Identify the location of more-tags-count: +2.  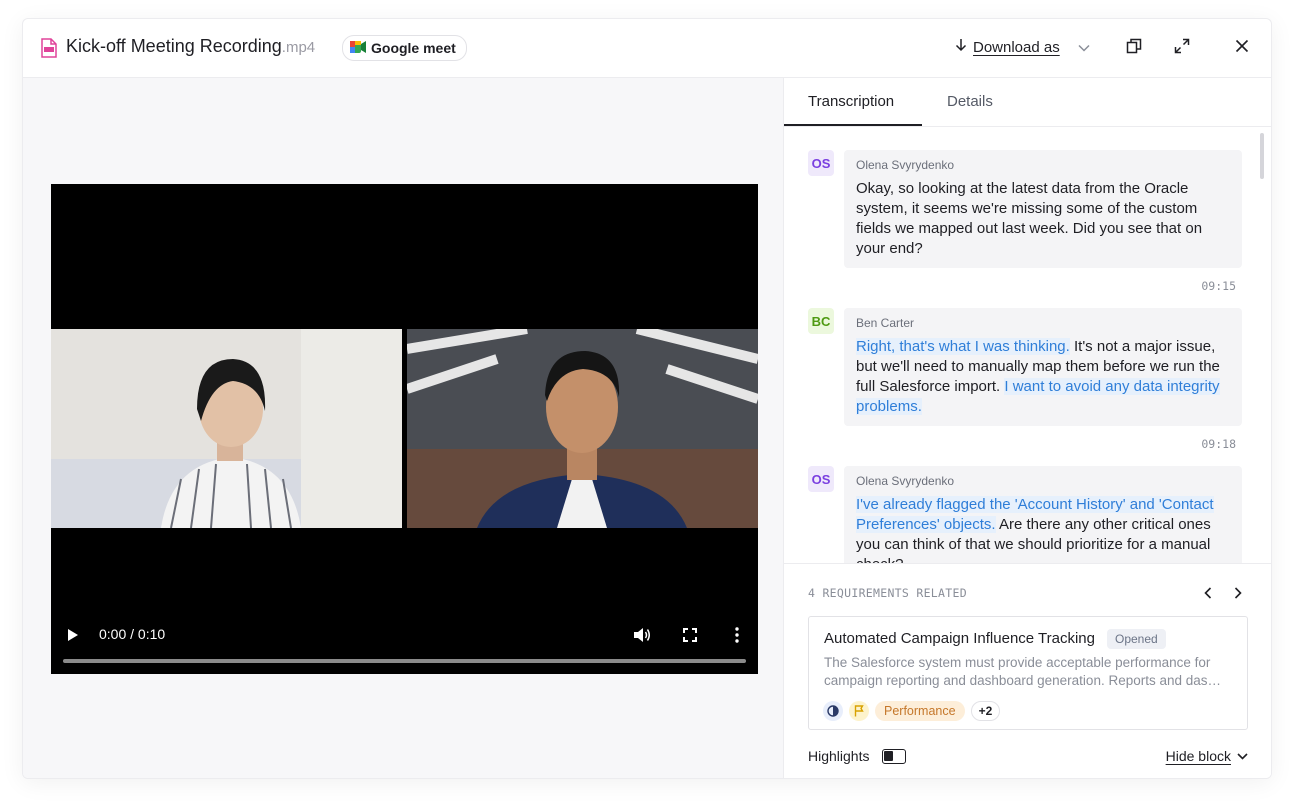
(985, 711).